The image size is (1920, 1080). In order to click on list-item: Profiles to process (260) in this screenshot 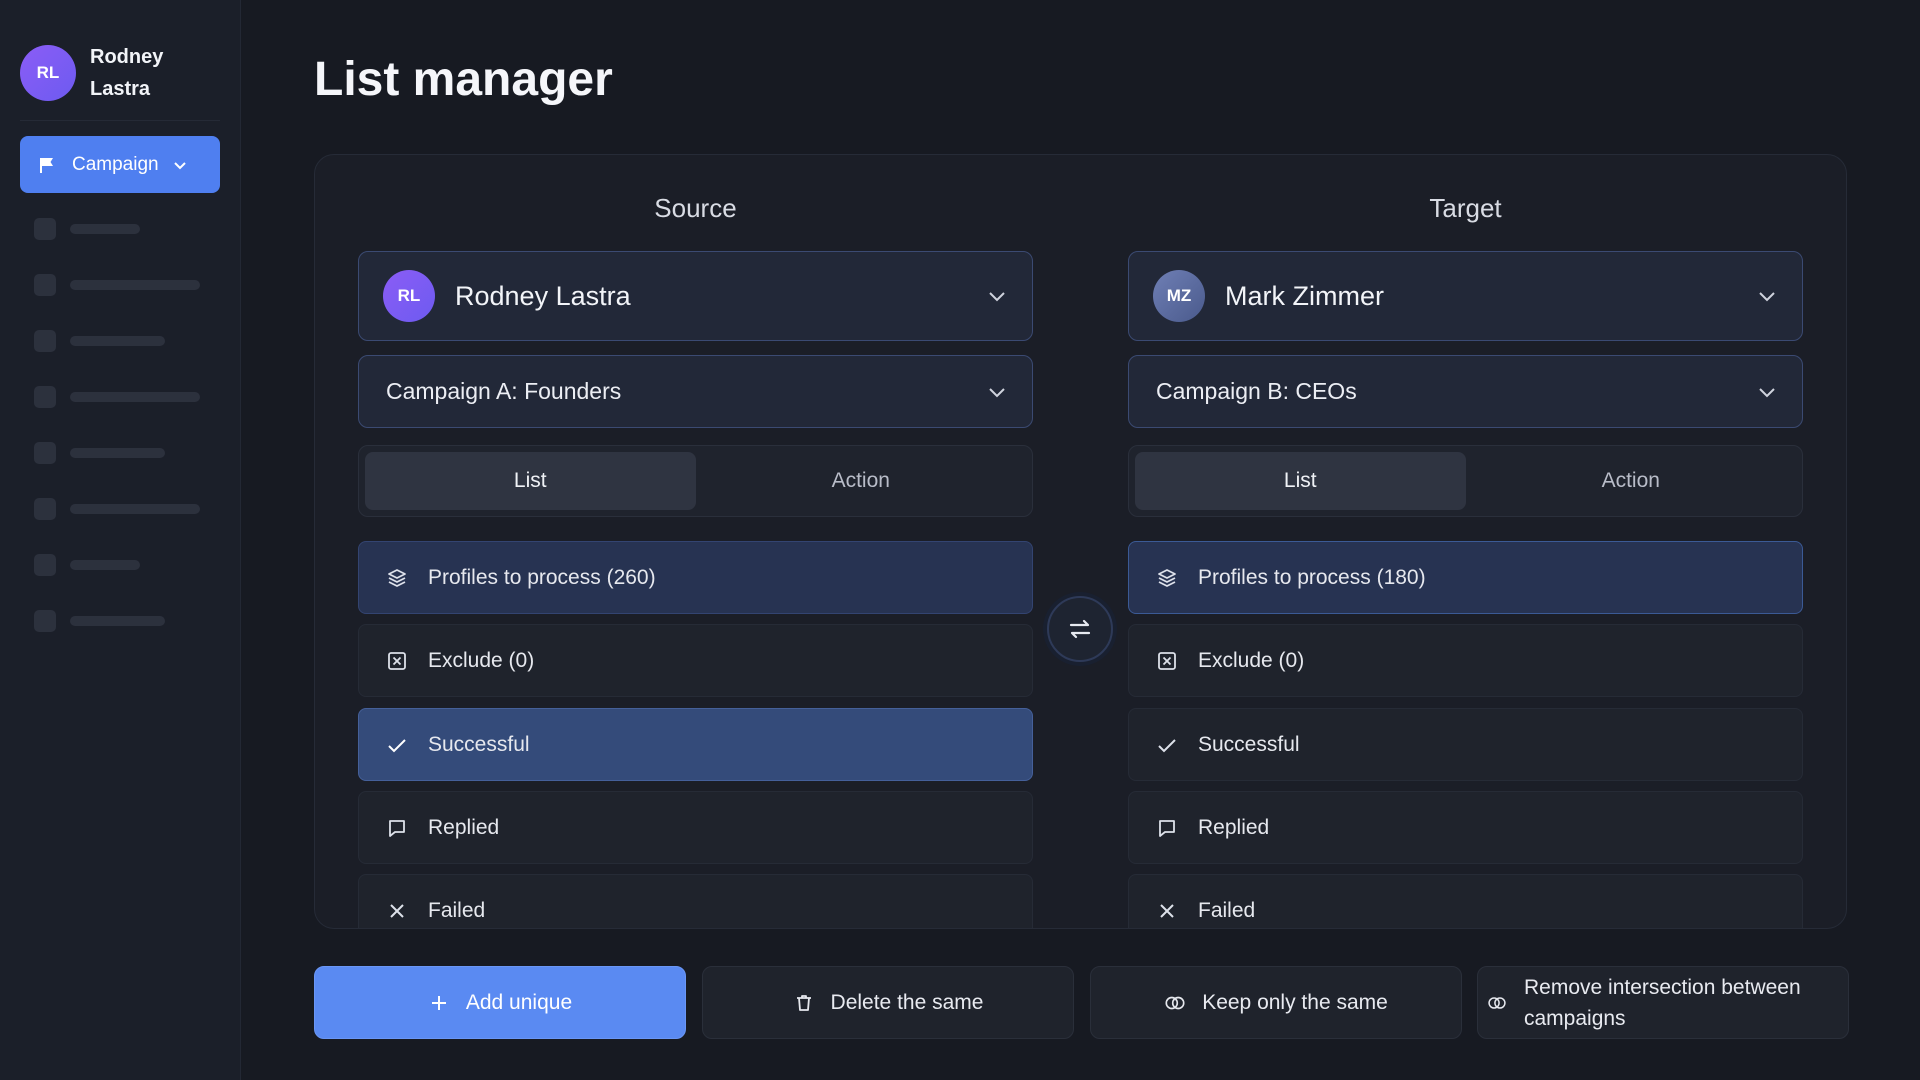, I will do `click(695, 577)`.